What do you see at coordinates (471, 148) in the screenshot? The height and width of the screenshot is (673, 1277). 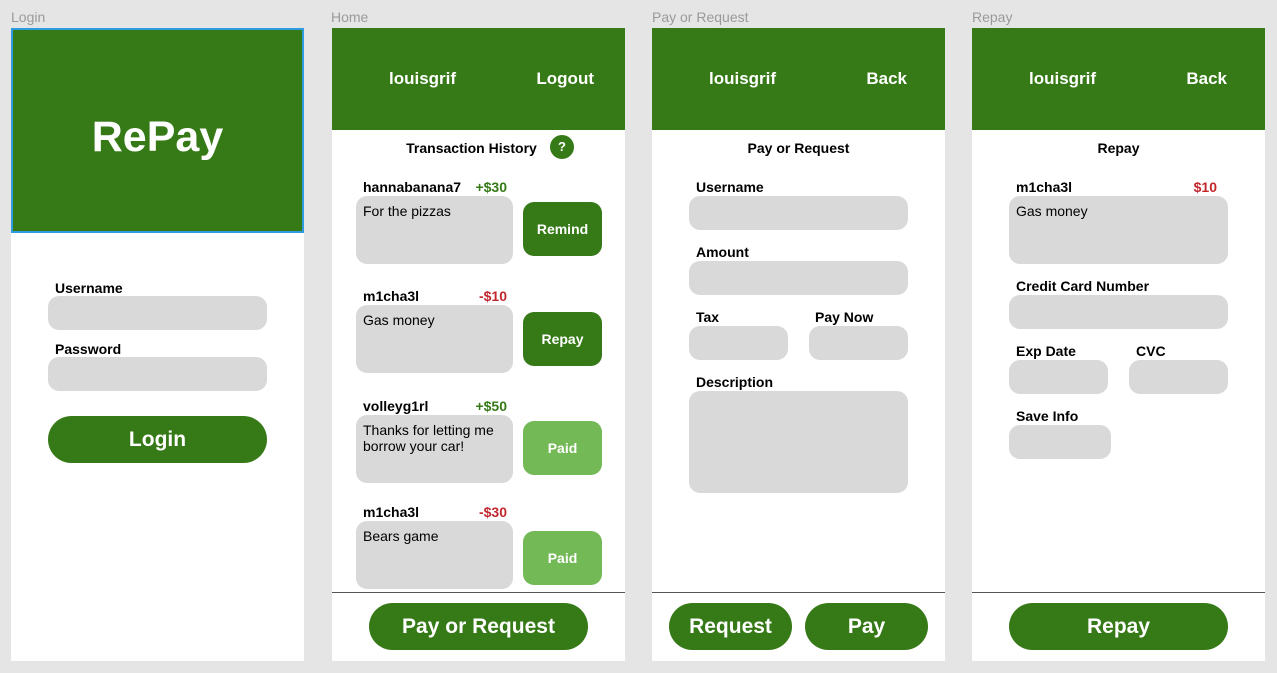 I see `page-title: Transaction History` at bounding box center [471, 148].